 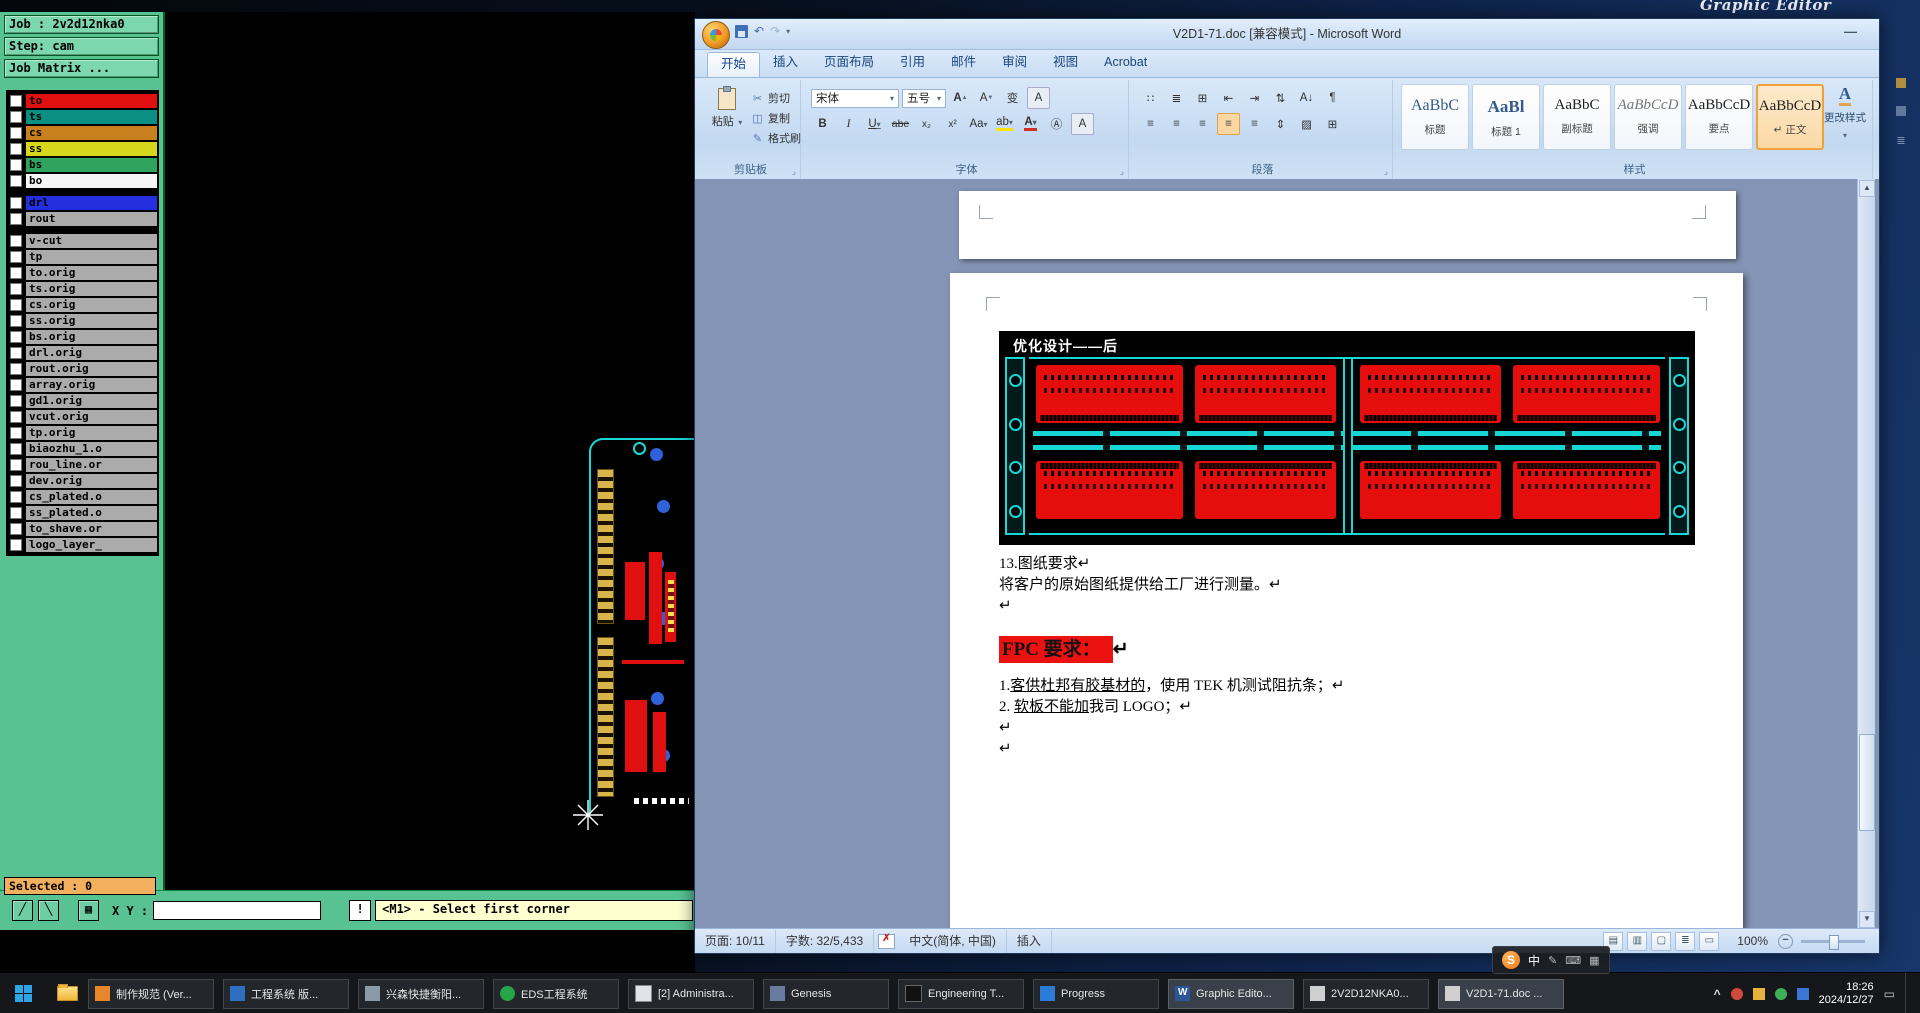 I want to click on file-explorer-button, so click(x=67, y=993).